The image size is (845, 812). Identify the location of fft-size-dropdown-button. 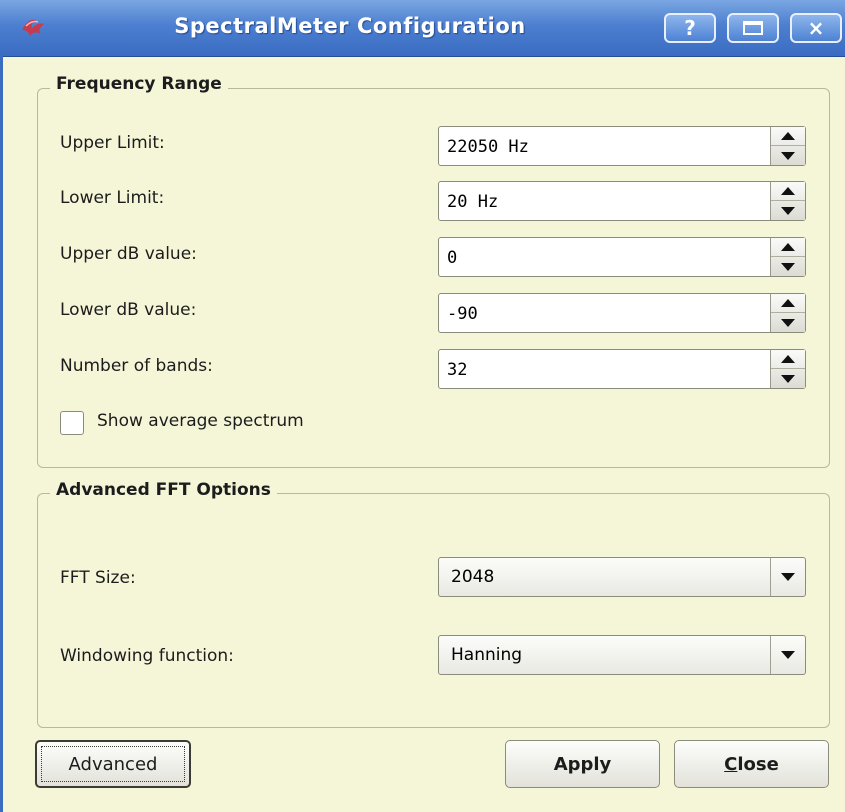
(787, 577).